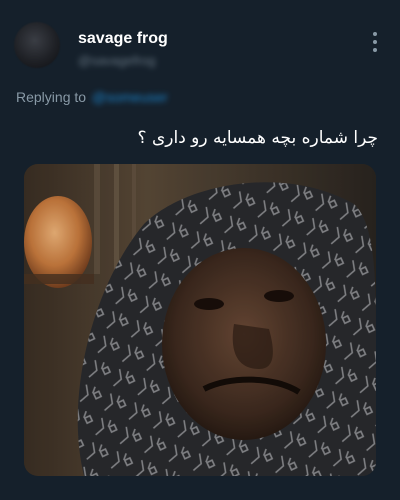  Describe the element at coordinates (123, 39) in the screenshot. I see `author-display-name: savage frog` at that location.